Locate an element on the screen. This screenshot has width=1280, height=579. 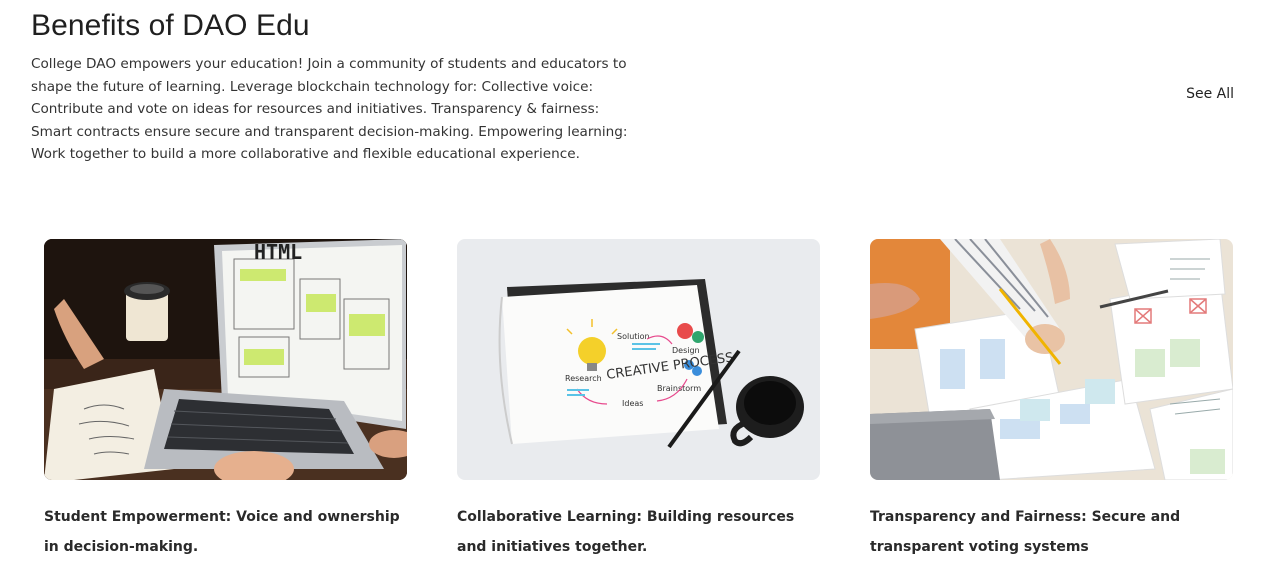
wireframe-sketching-image is located at coordinates (1051, 359).